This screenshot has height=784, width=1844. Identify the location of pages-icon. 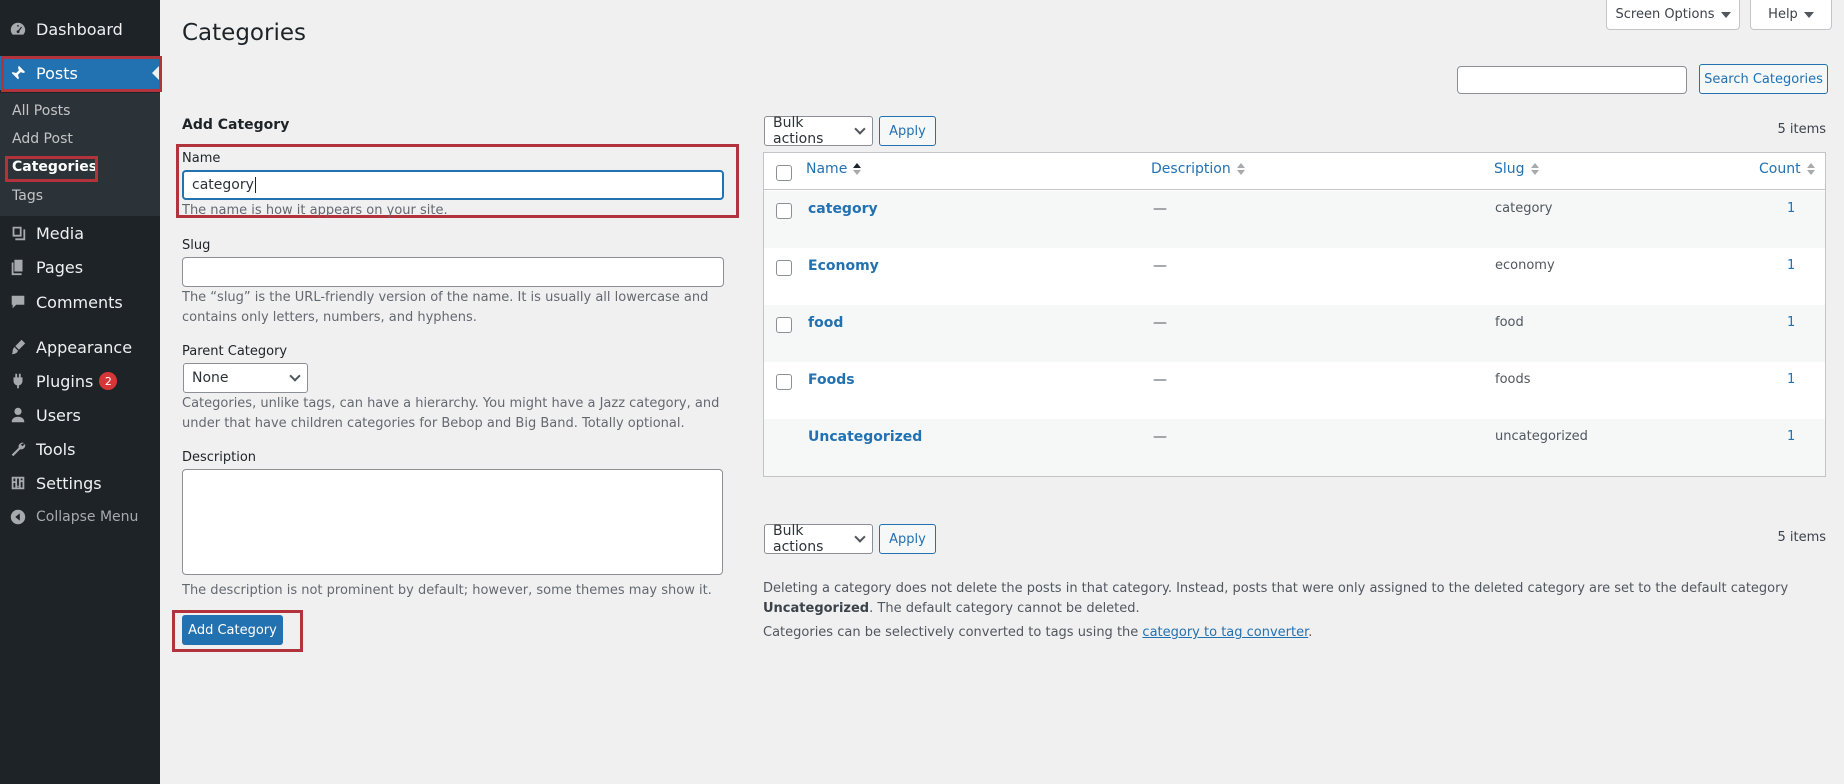
(18, 267).